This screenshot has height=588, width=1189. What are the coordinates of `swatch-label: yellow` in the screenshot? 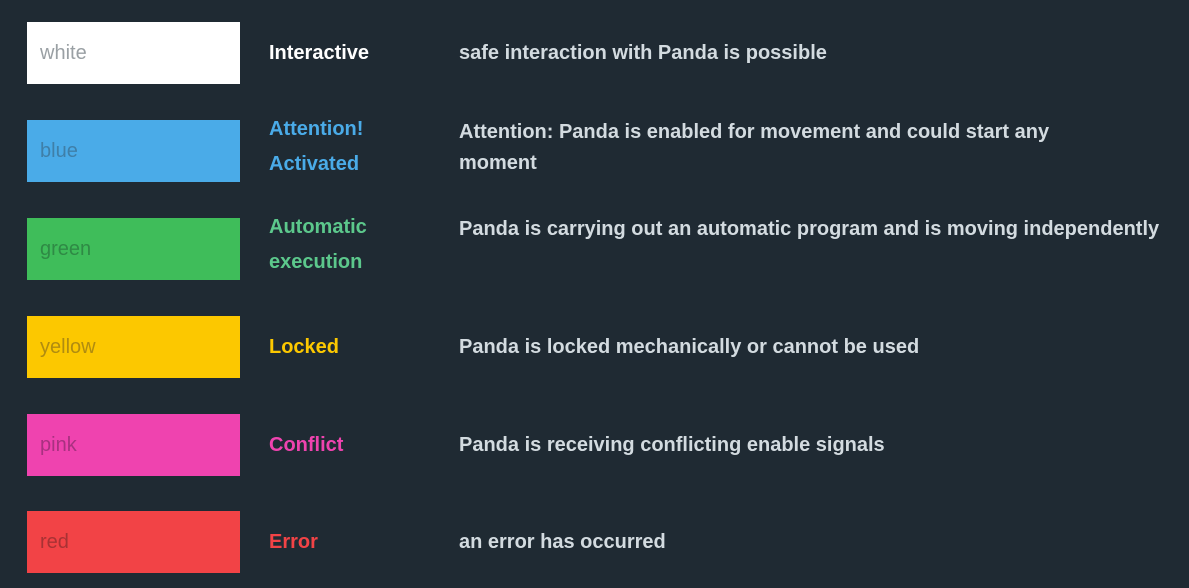 It's located at (68, 346).